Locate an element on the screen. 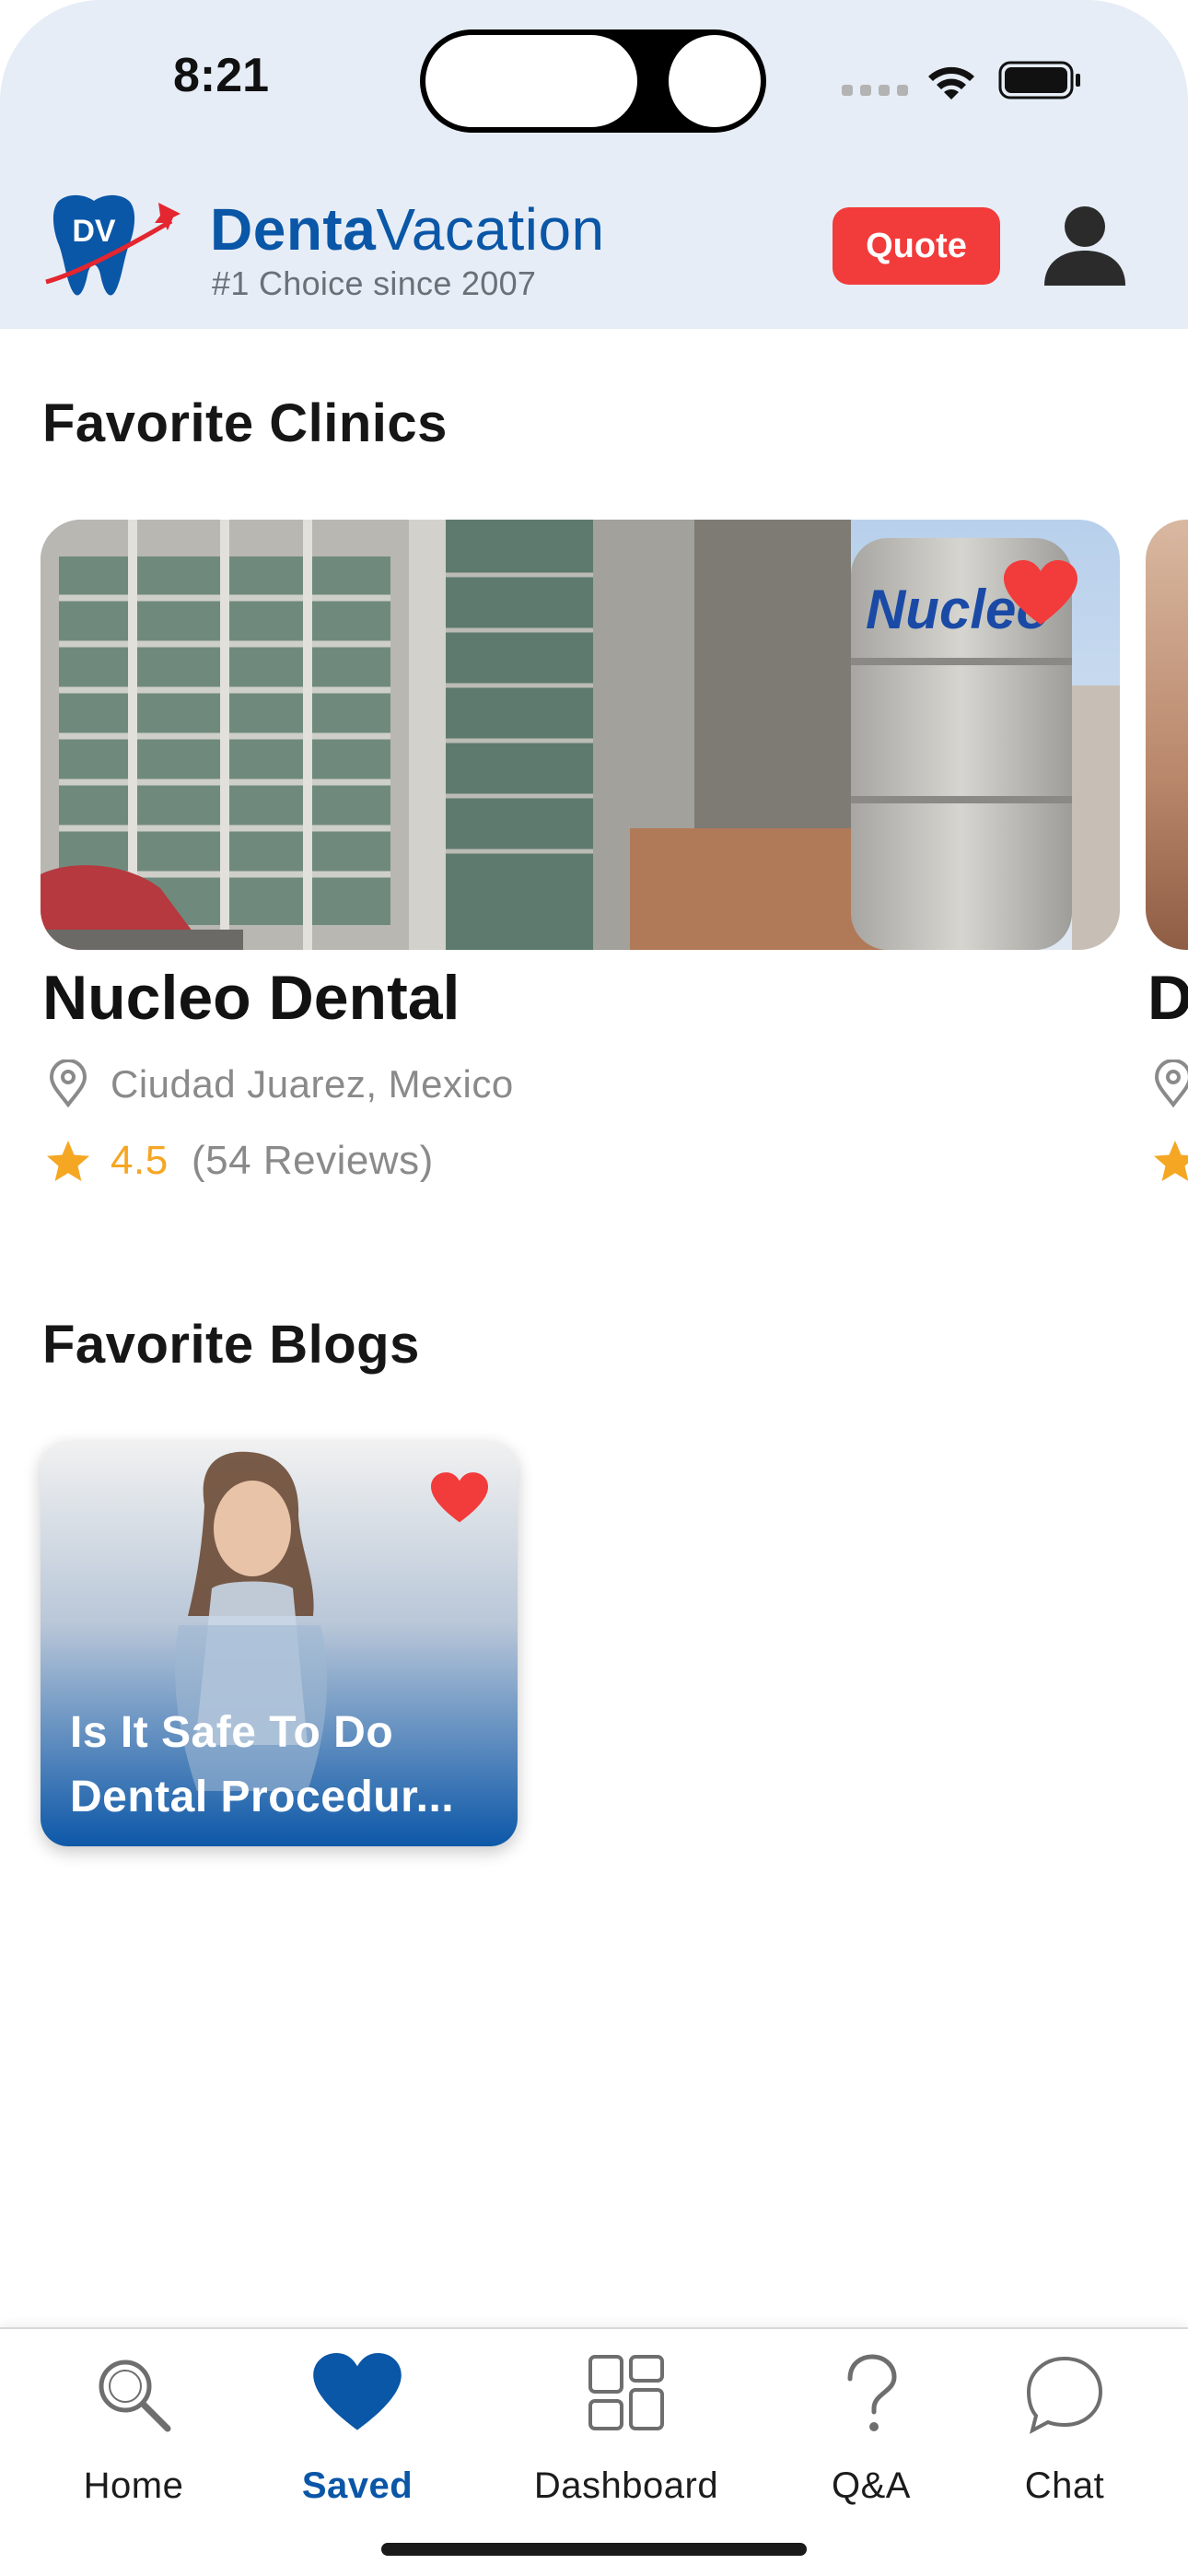 The height and width of the screenshot is (2576, 1188). favorite-clinics-heading: Favorite Clinics is located at coordinates (245, 423).